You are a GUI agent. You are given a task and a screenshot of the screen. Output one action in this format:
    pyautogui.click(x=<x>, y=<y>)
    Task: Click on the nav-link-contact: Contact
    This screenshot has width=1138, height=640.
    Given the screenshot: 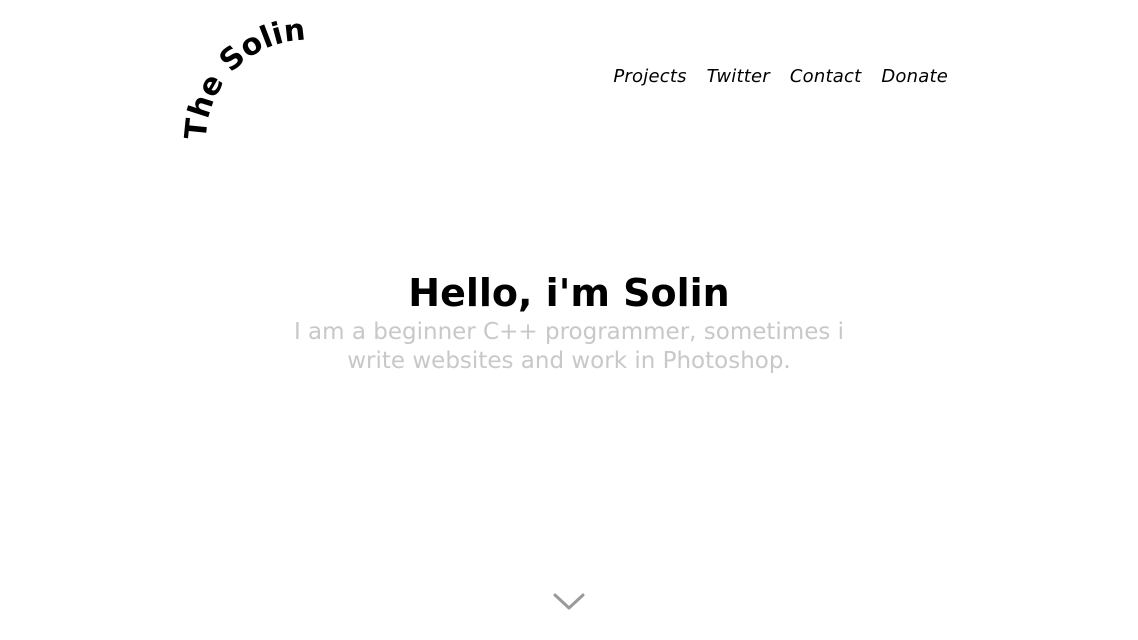 What is the action you would take?
    pyautogui.click(x=825, y=76)
    